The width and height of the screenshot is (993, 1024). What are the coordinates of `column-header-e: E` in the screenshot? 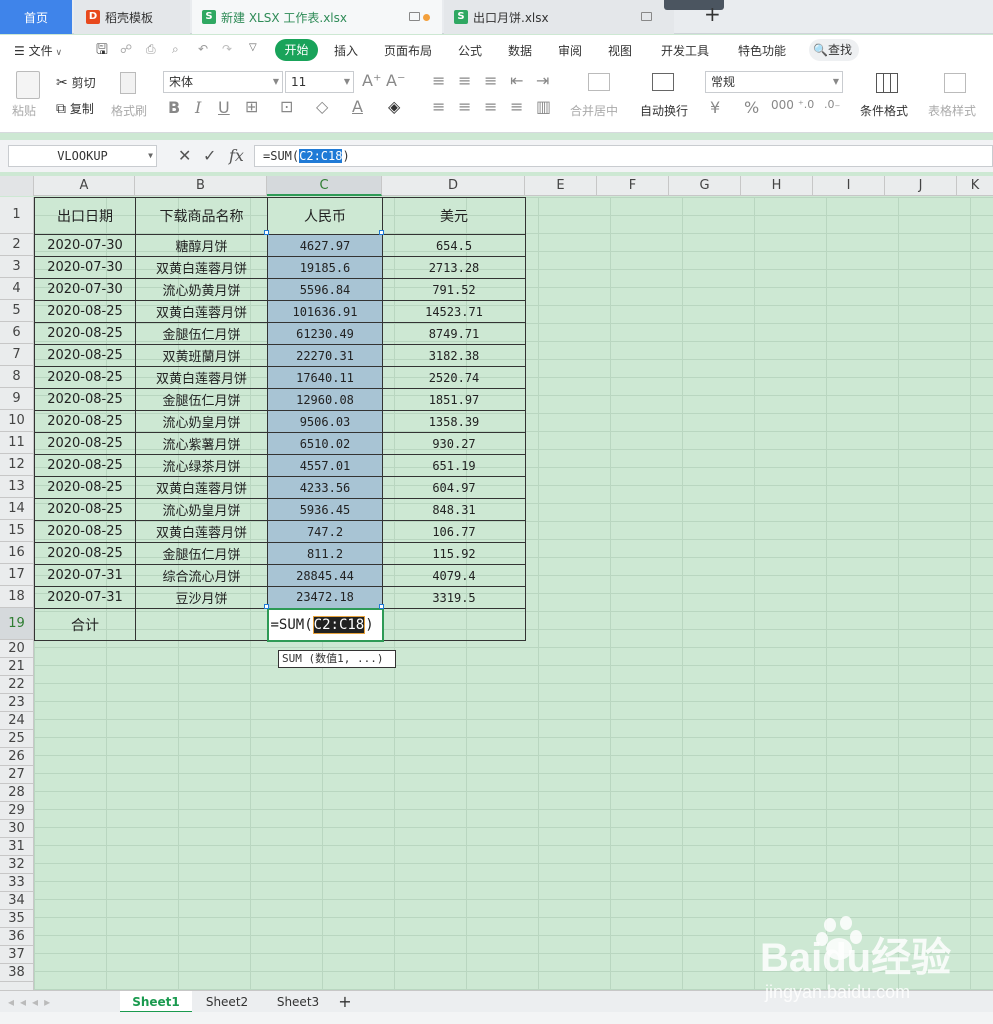 It's located at (561, 186).